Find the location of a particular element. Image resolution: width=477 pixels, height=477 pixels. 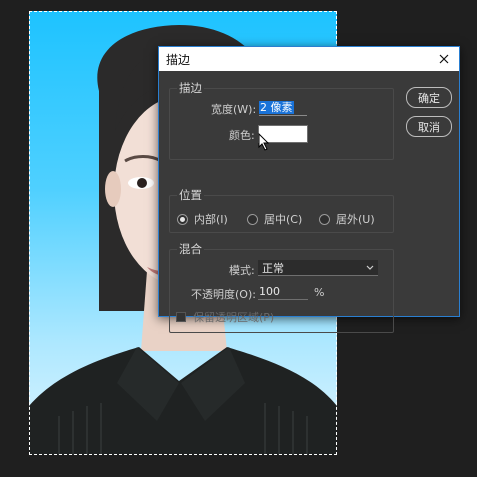

mode-label: 模式: is located at coordinates (242, 270).